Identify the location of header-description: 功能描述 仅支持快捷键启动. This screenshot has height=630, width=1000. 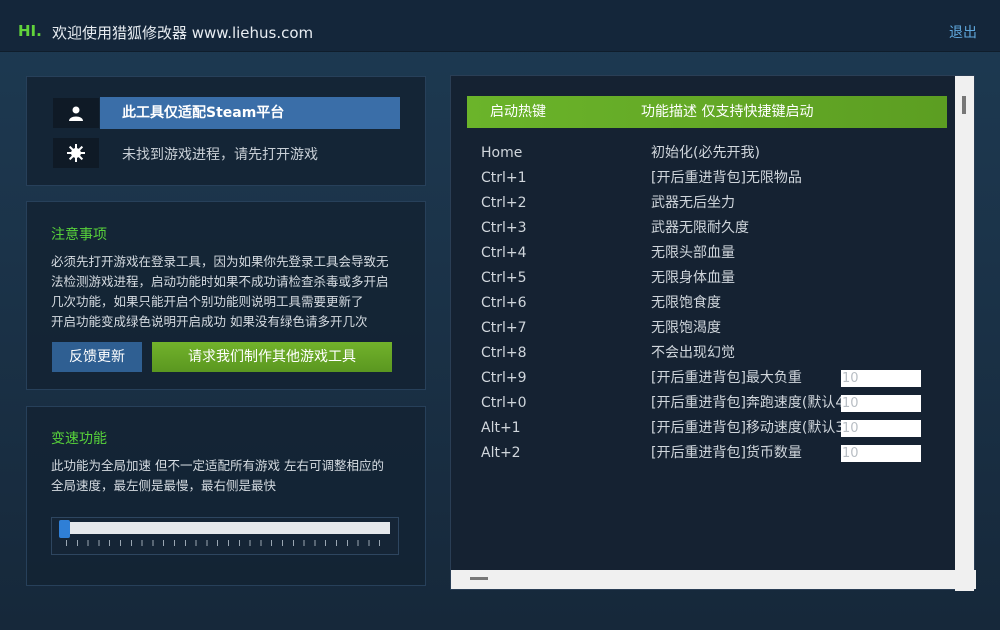
(727, 112).